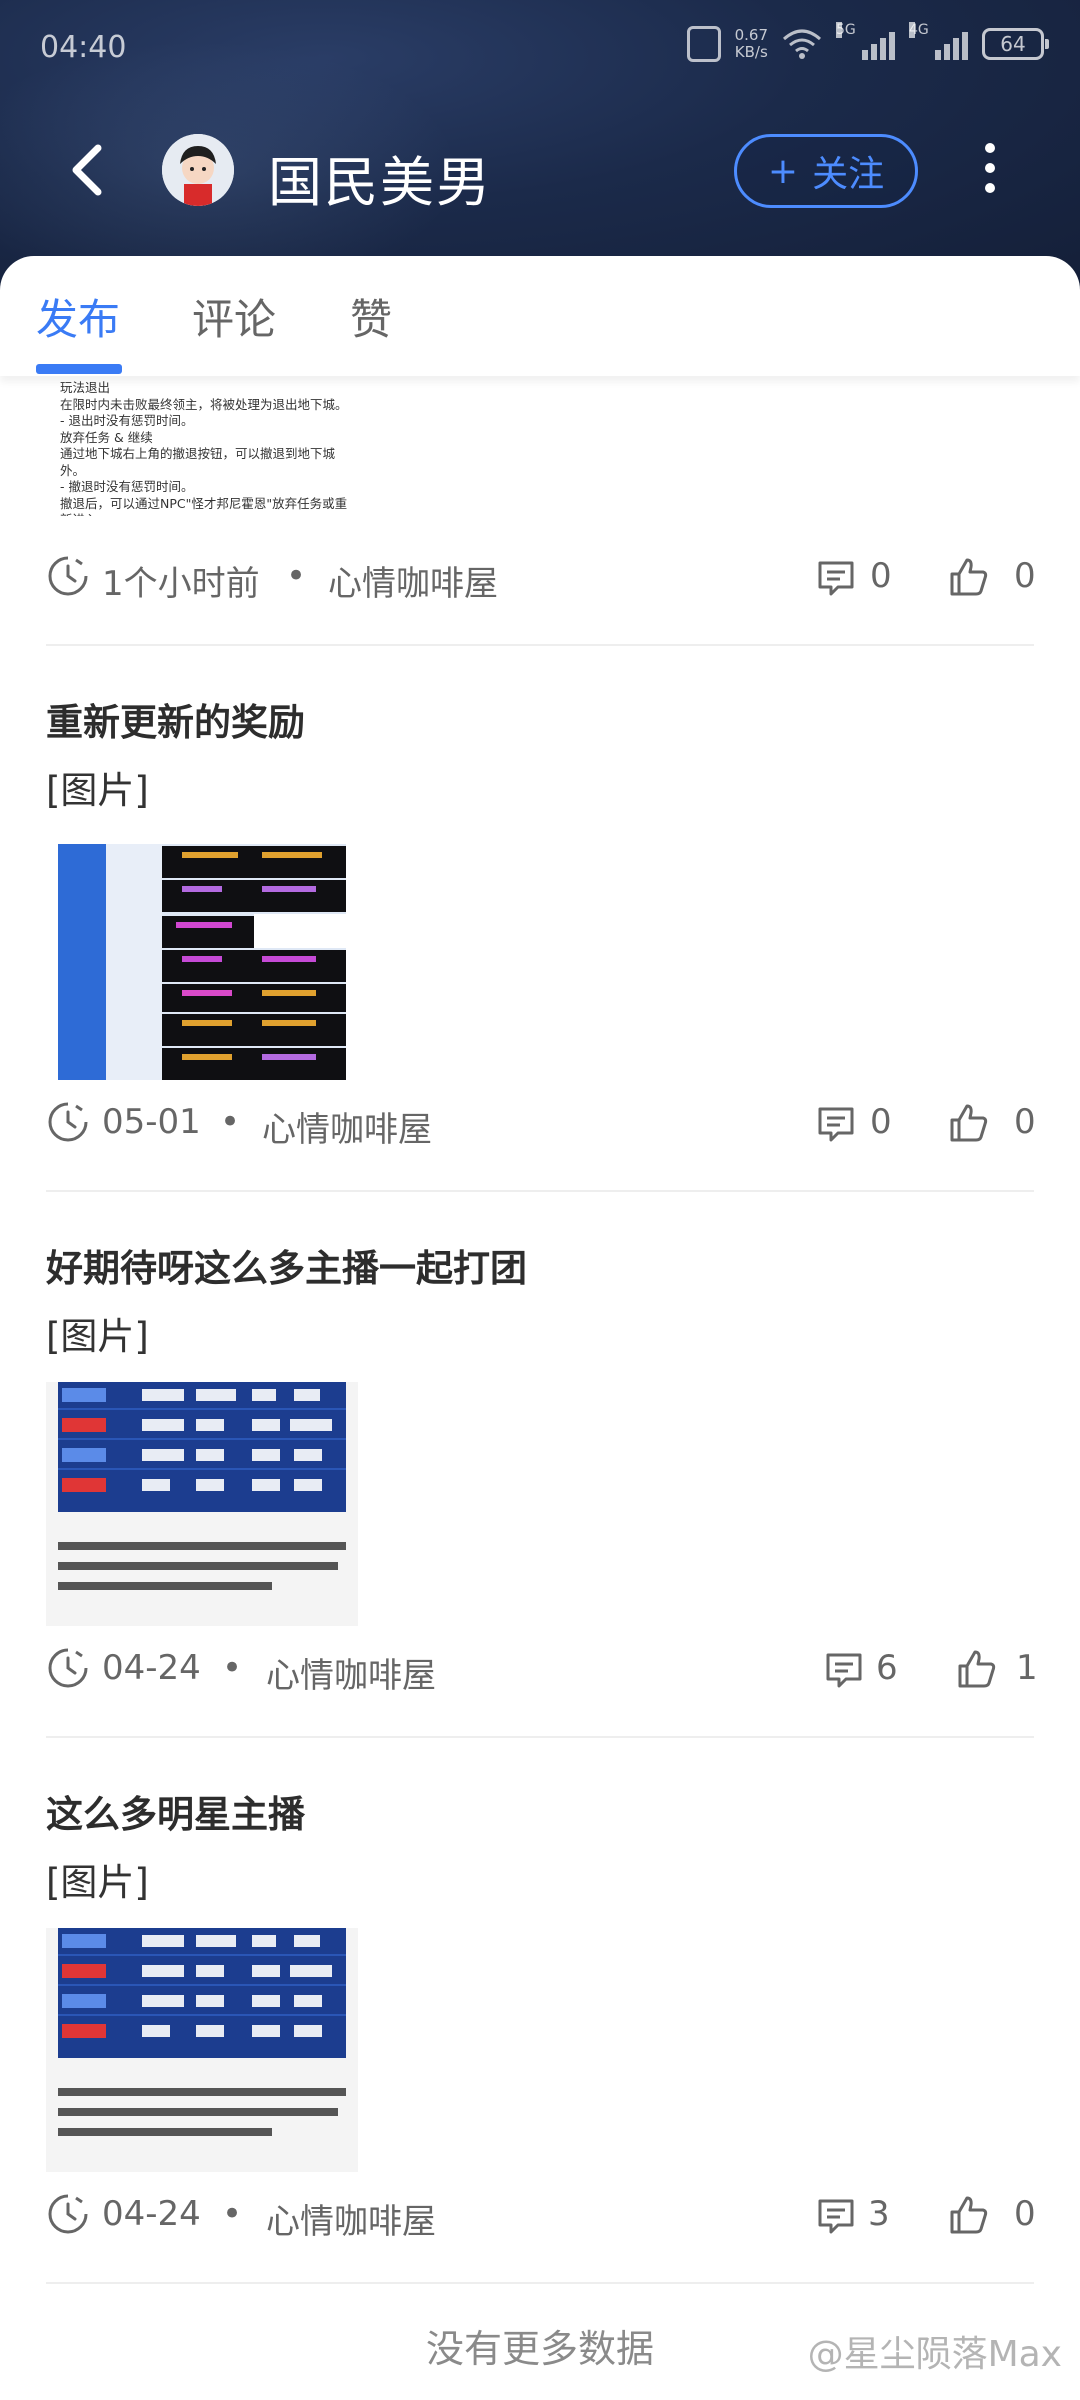 Image resolution: width=1080 pixels, height=2400 pixels. I want to click on image-text-line: 玩法退出, so click(85, 387).